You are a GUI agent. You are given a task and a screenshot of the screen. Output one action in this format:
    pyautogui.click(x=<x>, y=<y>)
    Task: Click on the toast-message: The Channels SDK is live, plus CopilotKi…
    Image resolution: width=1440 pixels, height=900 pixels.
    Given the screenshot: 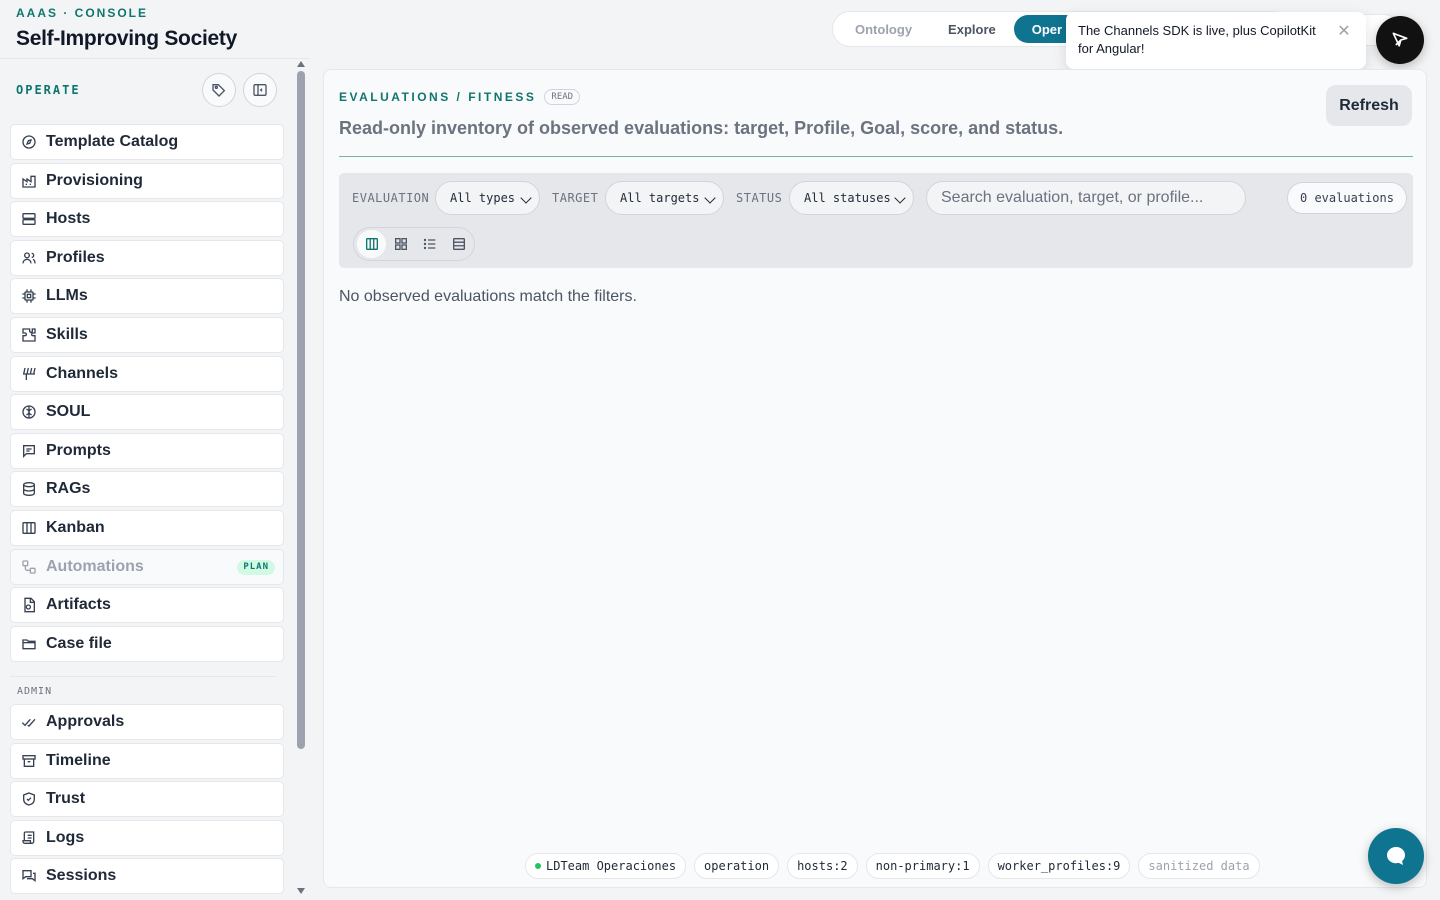 What is the action you would take?
    pyautogui.click(x=1197, y=39)
    